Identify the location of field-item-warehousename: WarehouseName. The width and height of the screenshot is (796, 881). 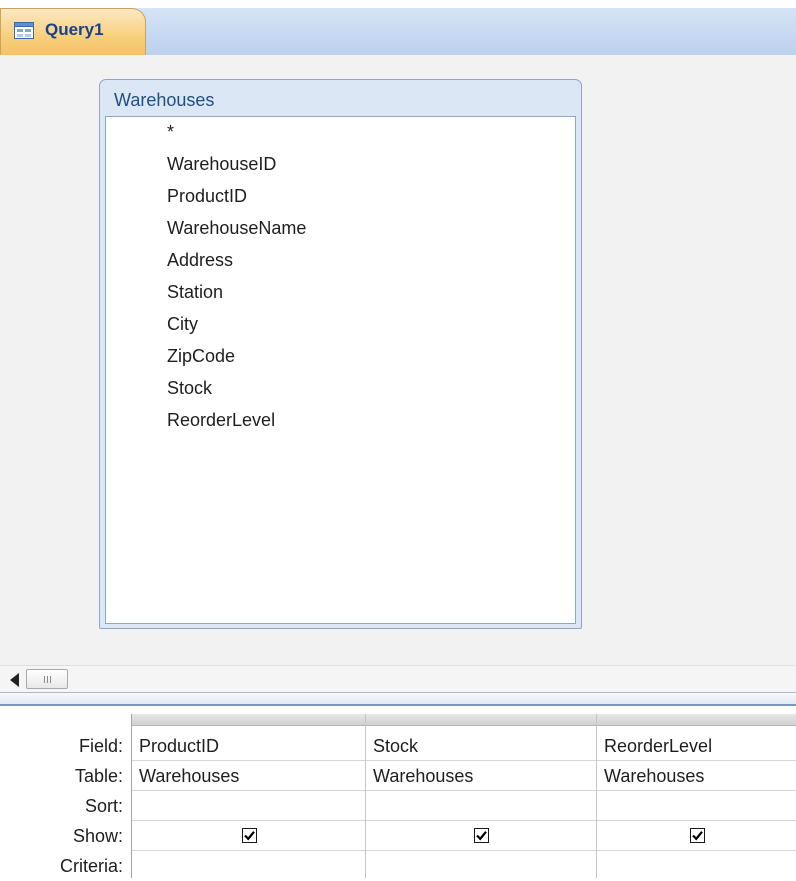
(236, 228).